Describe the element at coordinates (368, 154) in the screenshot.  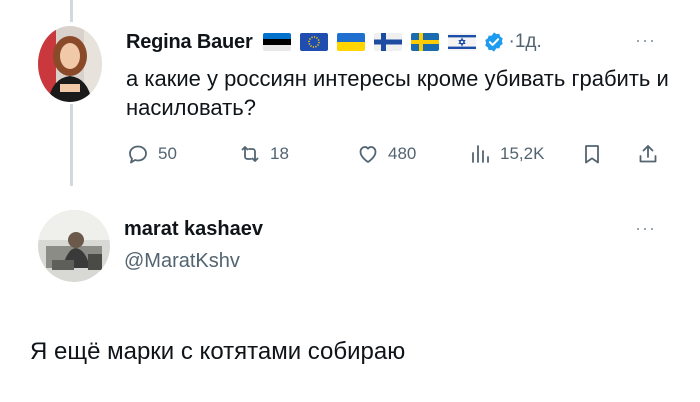
I see `heart-icon` at that location.